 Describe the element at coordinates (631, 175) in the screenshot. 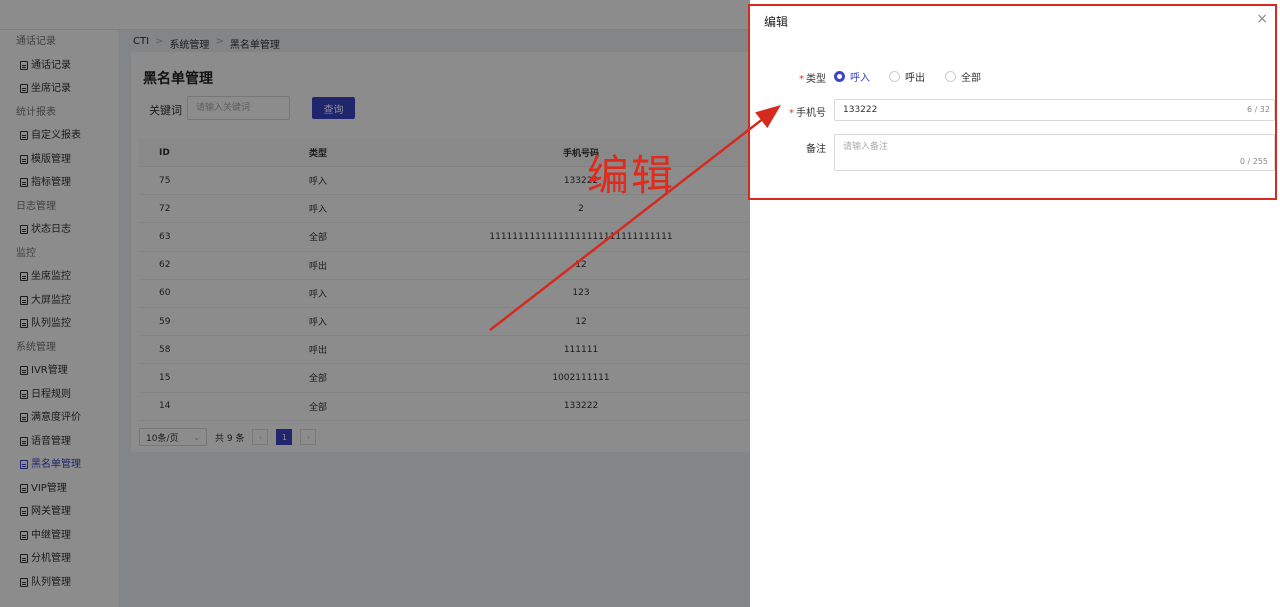

I see `annotation-label: 编辑` at that location.